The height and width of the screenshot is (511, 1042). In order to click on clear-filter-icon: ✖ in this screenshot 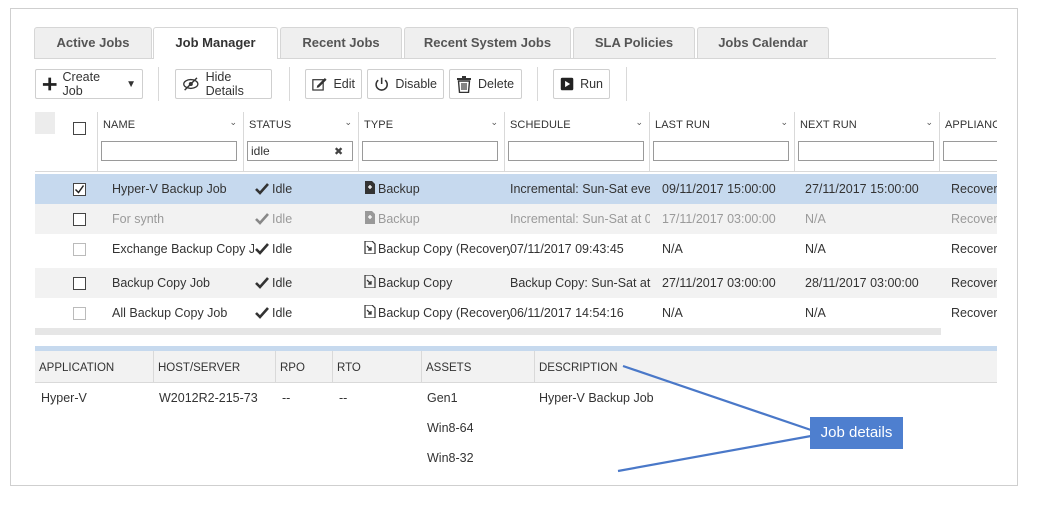, I will do `click(338, 151)`.